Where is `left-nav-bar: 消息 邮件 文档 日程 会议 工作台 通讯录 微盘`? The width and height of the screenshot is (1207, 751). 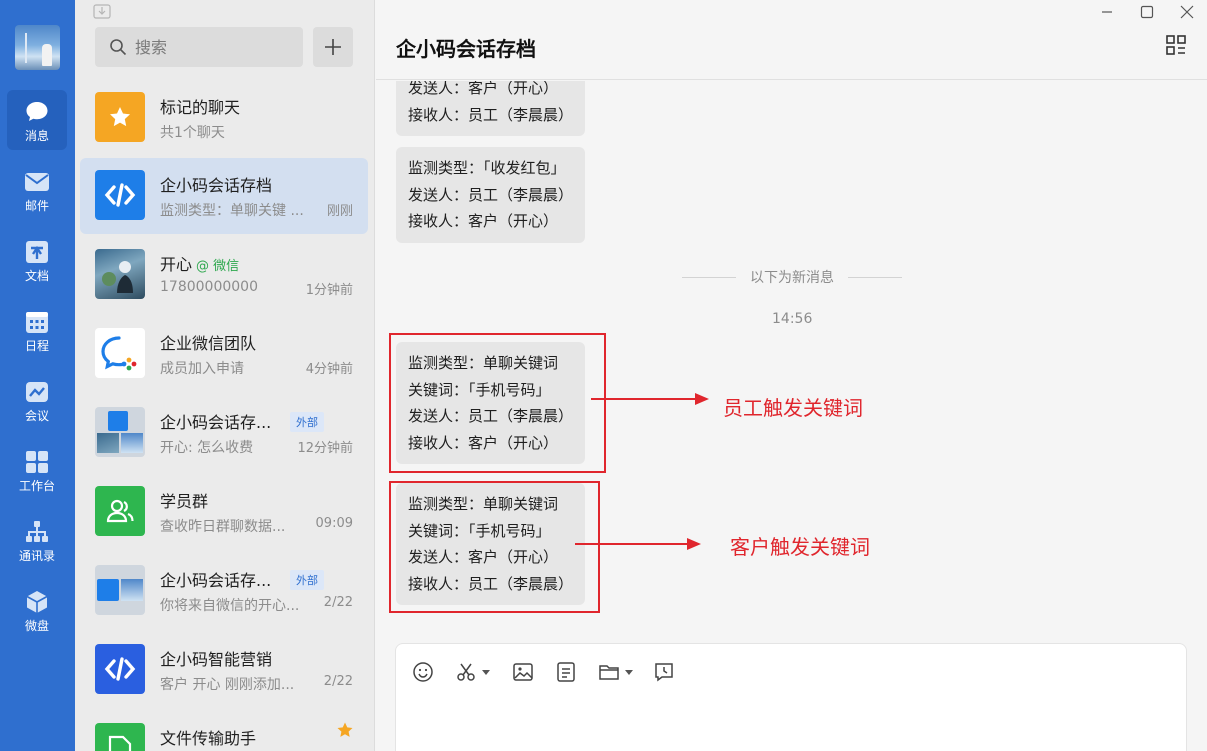 left-nav-bar: 消息 邮件 文档 日程 会议 工作台 通讯录 微盘 is located at coordinates (37, 375).